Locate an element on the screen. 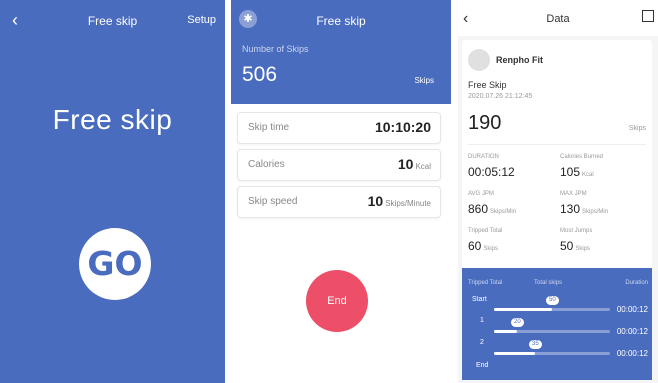  avatar is located at coordinates (479, 60).